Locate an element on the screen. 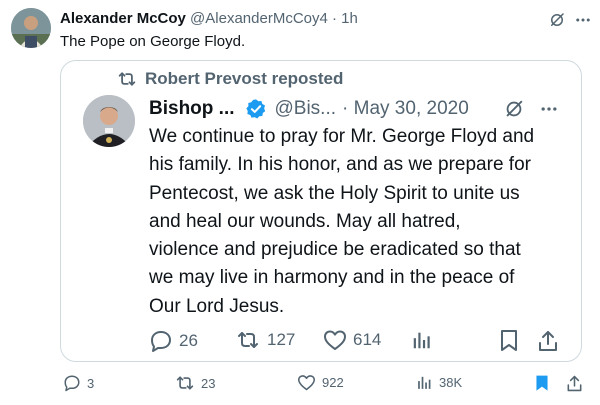 The image size is (600, 405). quote-repost-count: 127 is located at coordinates (281, 339).